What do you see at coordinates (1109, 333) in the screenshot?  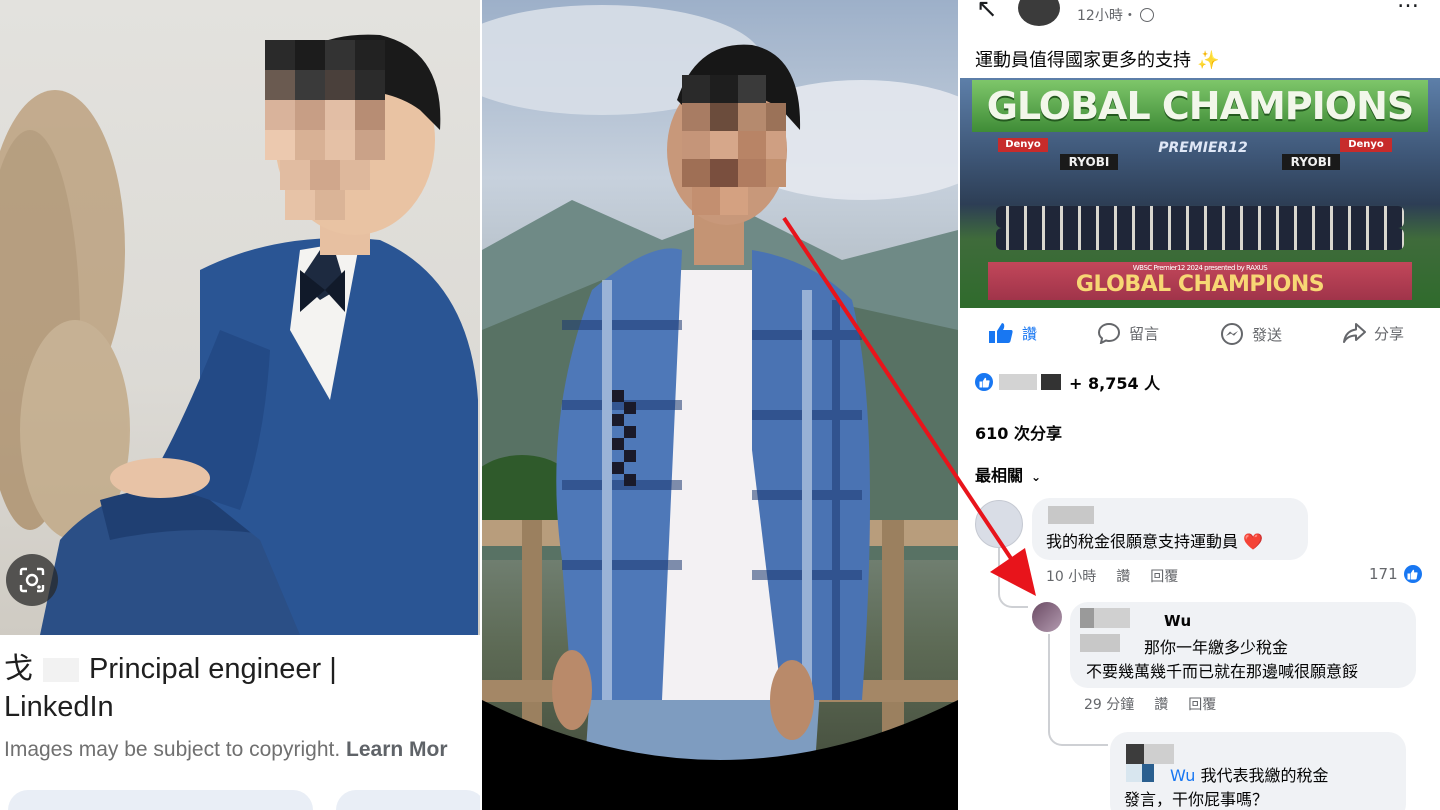 I see `comment-bubble-icon` at bounding box center [1109, 333].